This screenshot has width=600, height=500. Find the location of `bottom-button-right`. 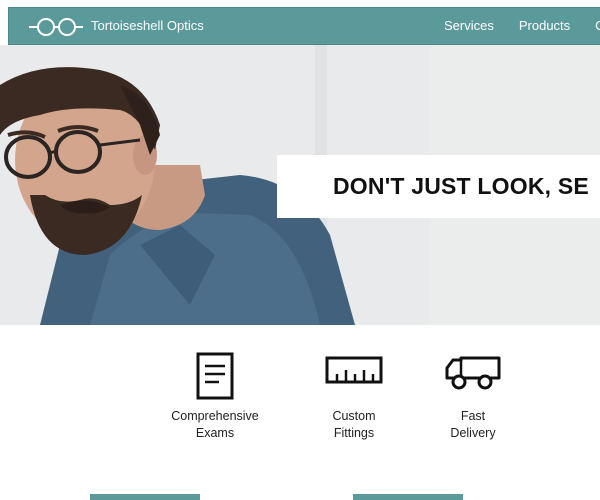

bottom-button-right is located at coordinates (408, 497).